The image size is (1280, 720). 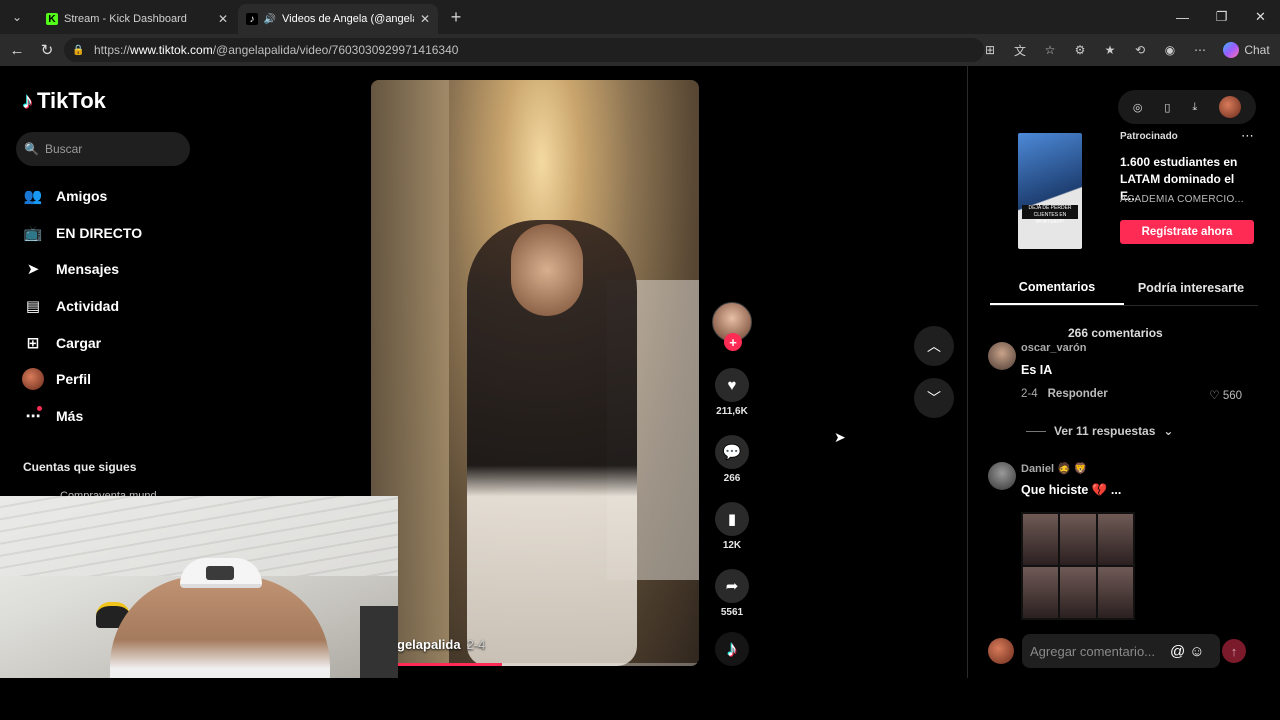 What do you see at coordinates (1246, 50) in the screenshot?
I see `copilot-chat-button: Chat` at bounding box center [1246, 50].